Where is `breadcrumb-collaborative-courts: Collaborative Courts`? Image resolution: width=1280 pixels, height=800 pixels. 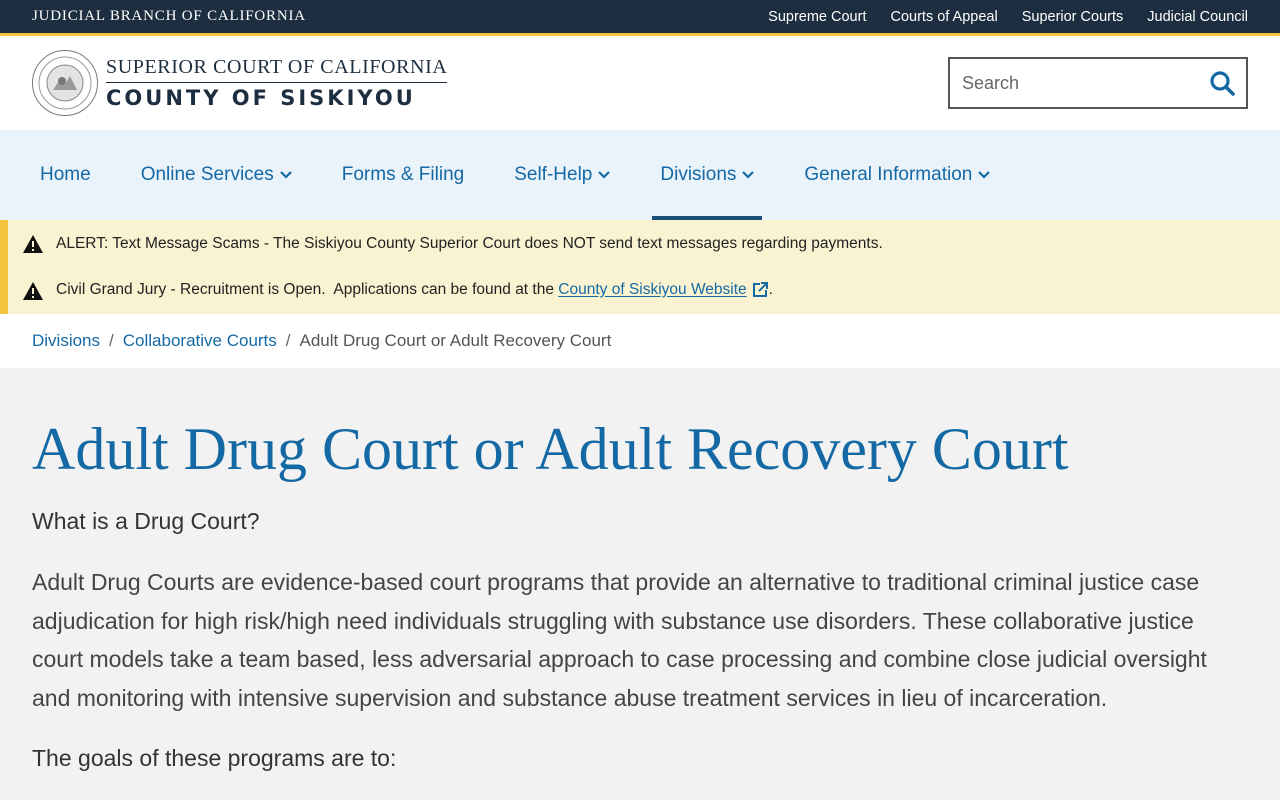
breadcrumb-collaborative-courts: Collaborative Courts is located at coordinates (200, 341).